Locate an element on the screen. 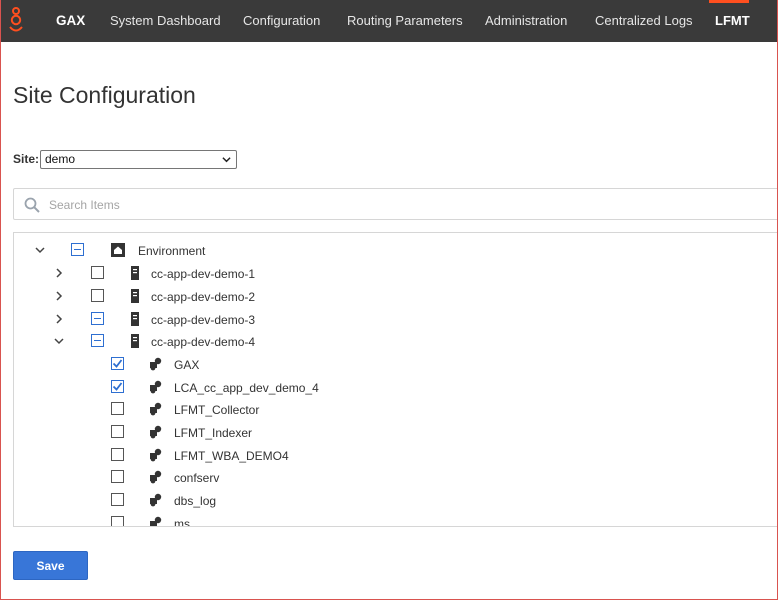 This screenshot has height=600, width=778. tree-row-application: dbs_log is located at coordinates (396, 500).